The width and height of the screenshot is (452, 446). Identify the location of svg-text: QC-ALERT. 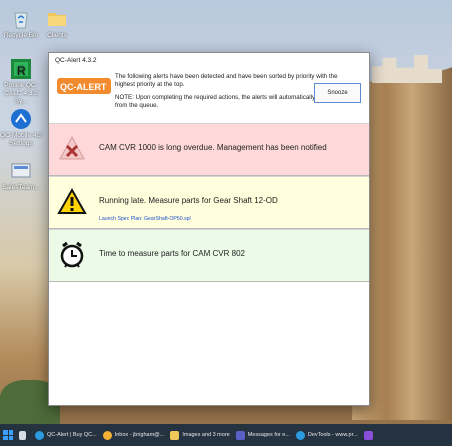
(83, 87).